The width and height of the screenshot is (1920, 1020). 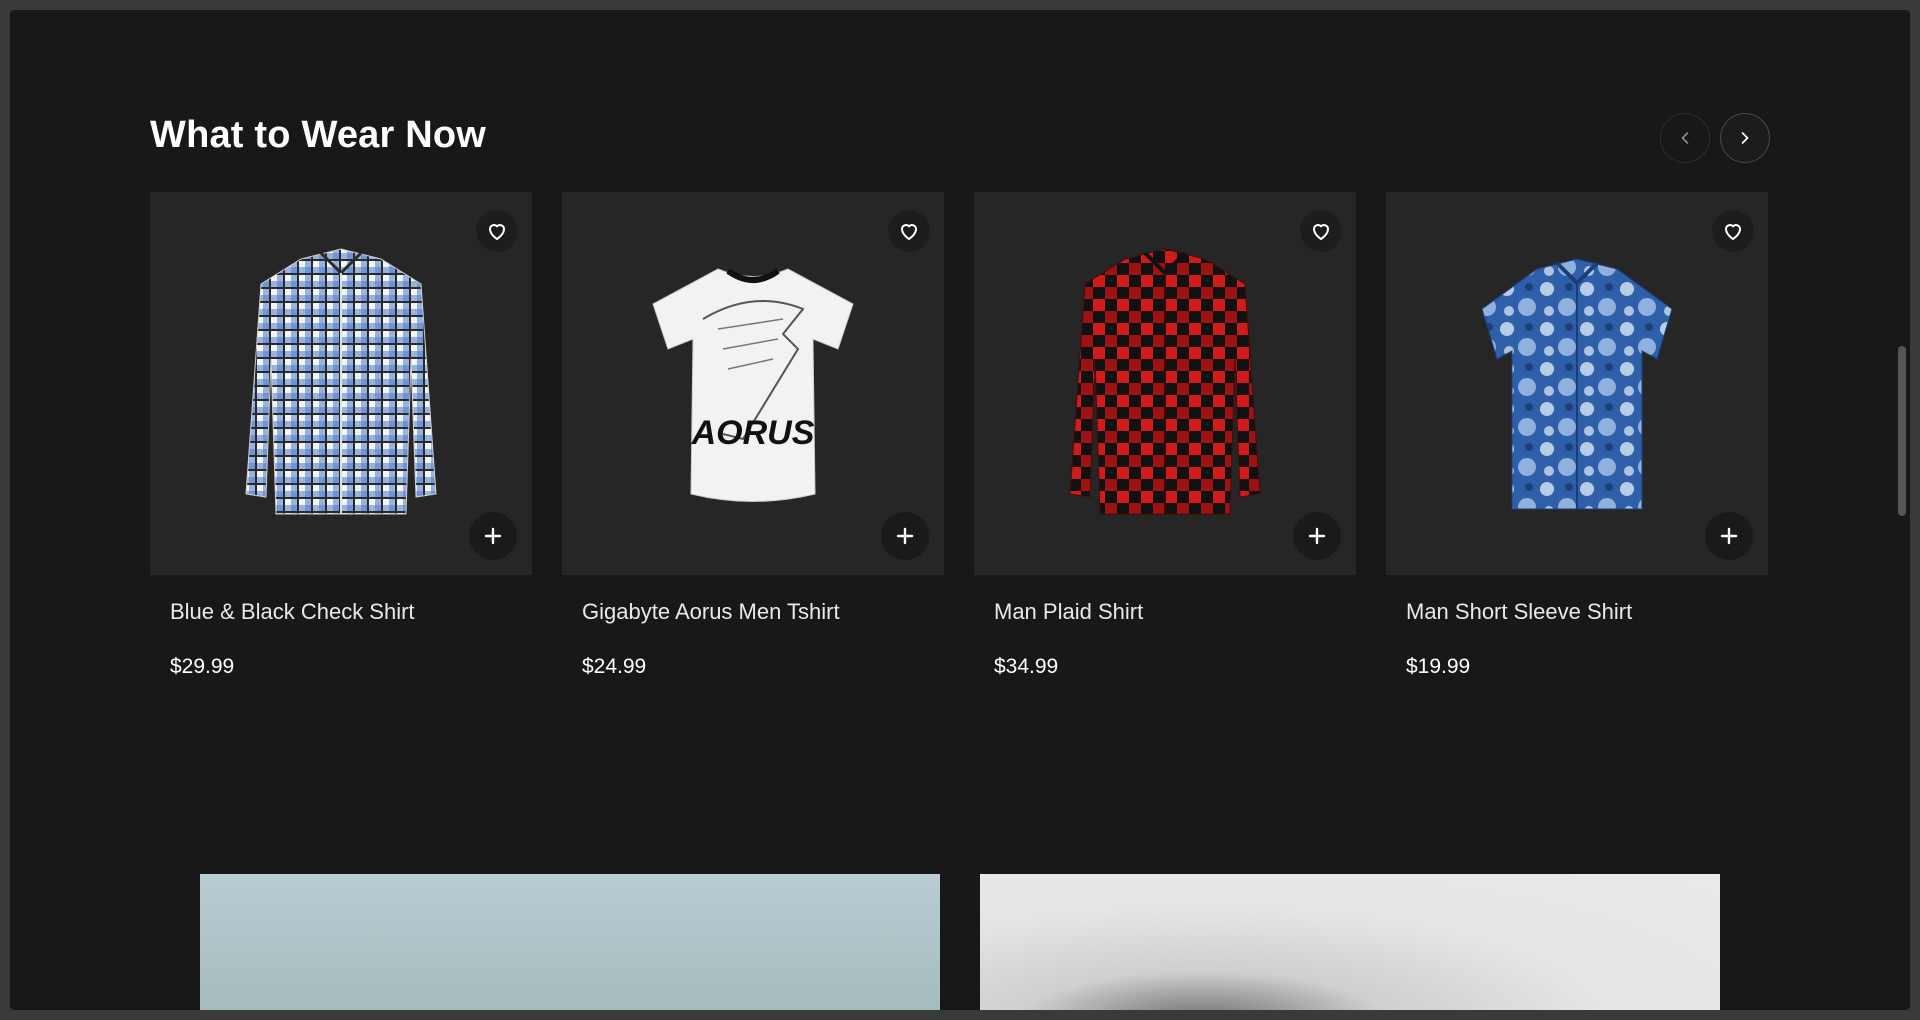 I want to click on product-card: Man Plaid Shirt $34.99, so click(x=1165, y=435).